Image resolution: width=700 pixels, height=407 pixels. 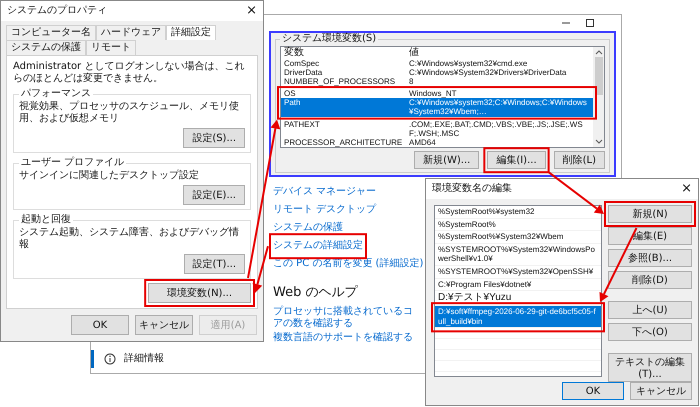 What do you see at coordinates (110, 359) in the screenshot?
I see `info-icon` at bounding box center [110, 359].